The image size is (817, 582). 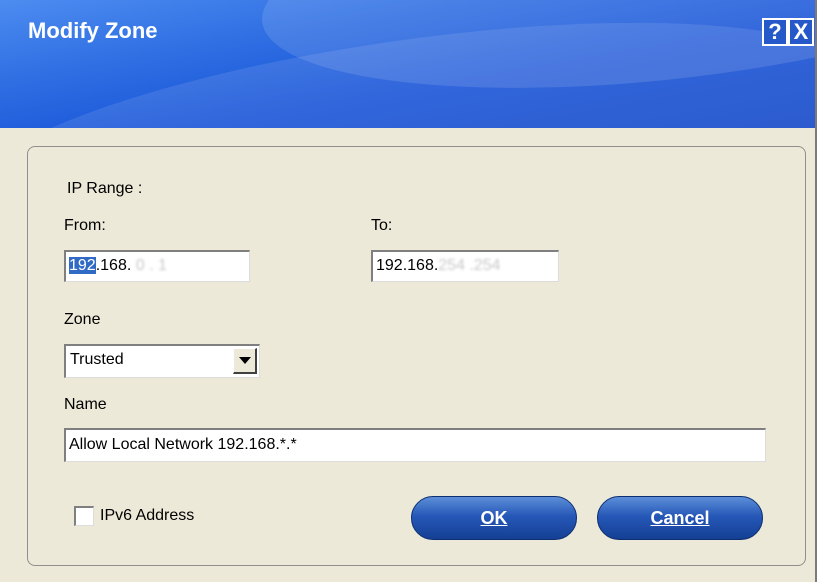 What do you see at coordinates (93, 30) in the screenshot?
I see `dialog-title: Modify Zone` at bounding box center [93, 30].